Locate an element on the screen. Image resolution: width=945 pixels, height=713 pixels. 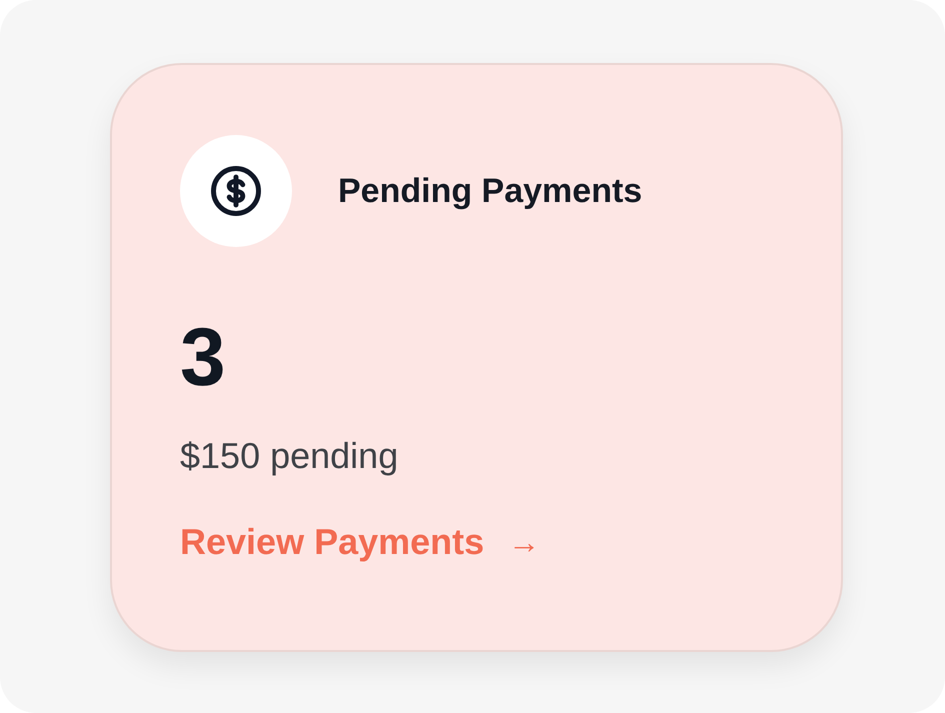
pending-count: 3 is located at coordinates (203, 358).